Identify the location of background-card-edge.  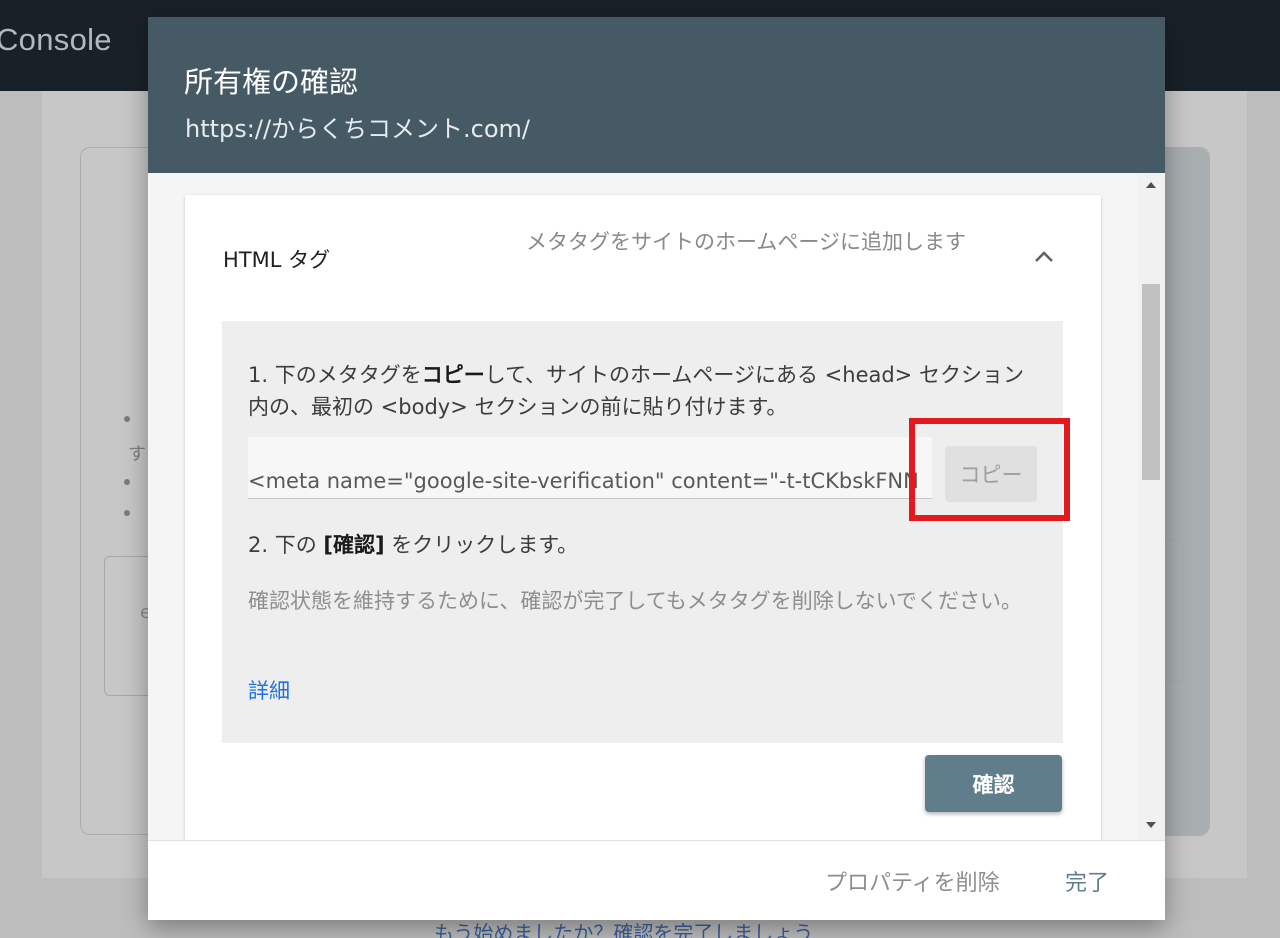
(1187, 492).